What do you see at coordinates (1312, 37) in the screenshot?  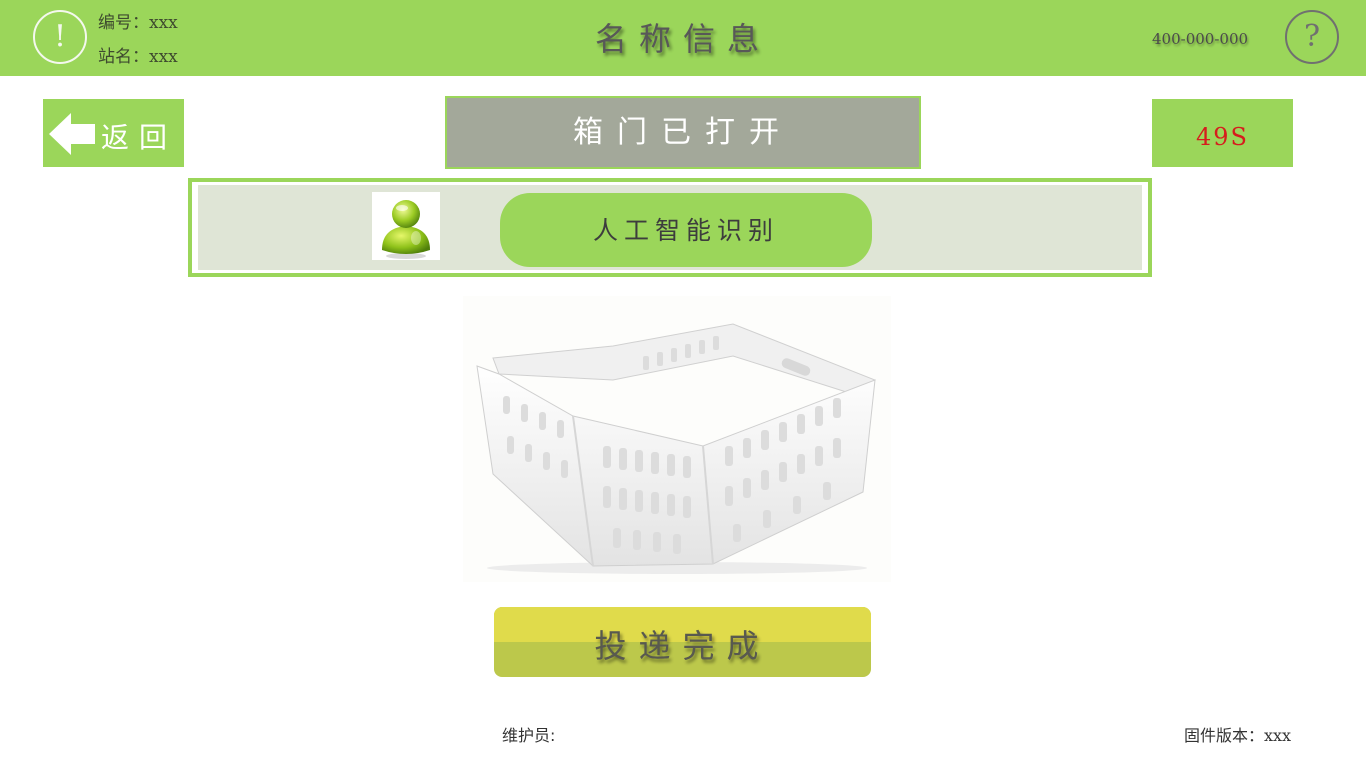 I see `help-icon: ?` at bounding box center [1312, 37].